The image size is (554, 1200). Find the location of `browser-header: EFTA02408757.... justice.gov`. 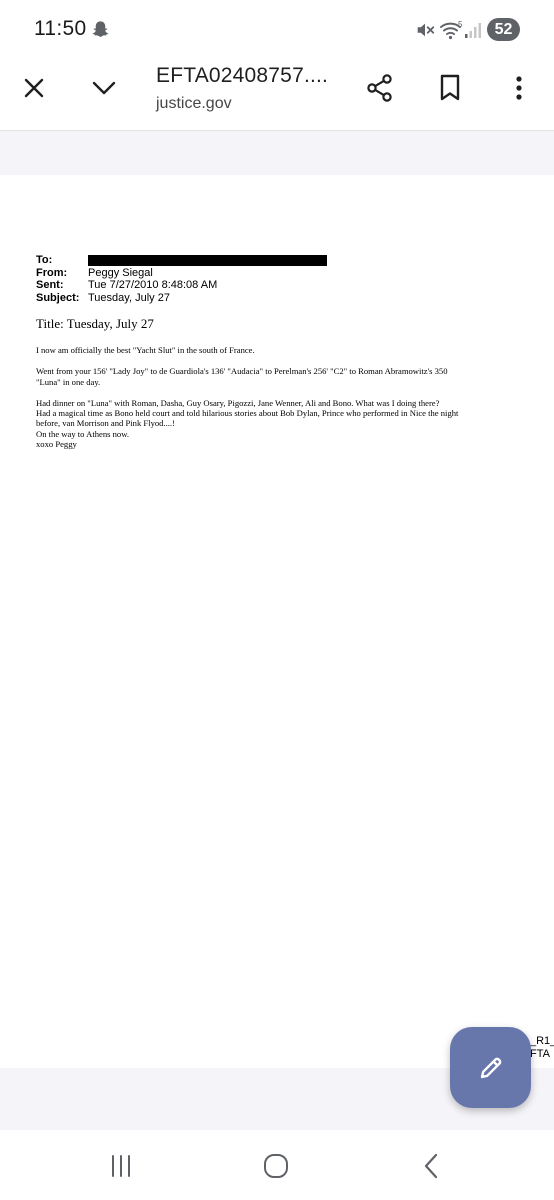

browser-header: EFTA02408757.... justice.gov is located at coordinates (277, 95).